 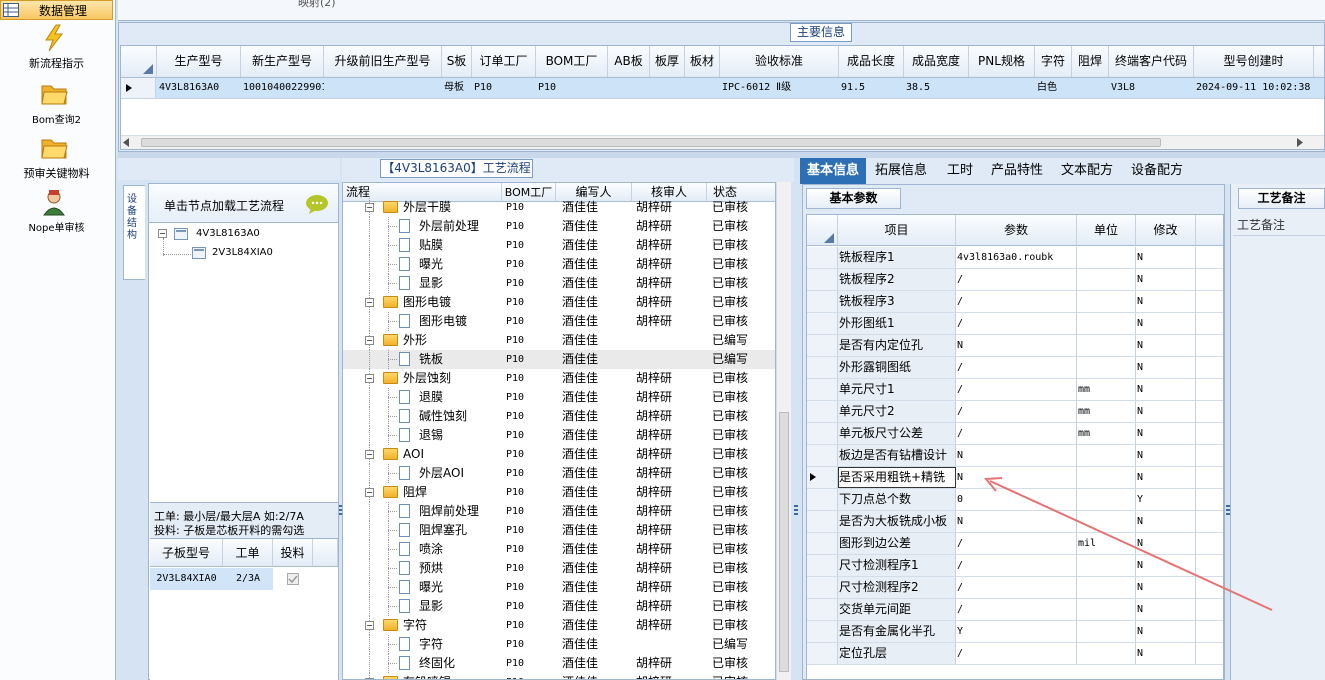 I want to click on main-col-header: S板, so click(x=457, y=61).